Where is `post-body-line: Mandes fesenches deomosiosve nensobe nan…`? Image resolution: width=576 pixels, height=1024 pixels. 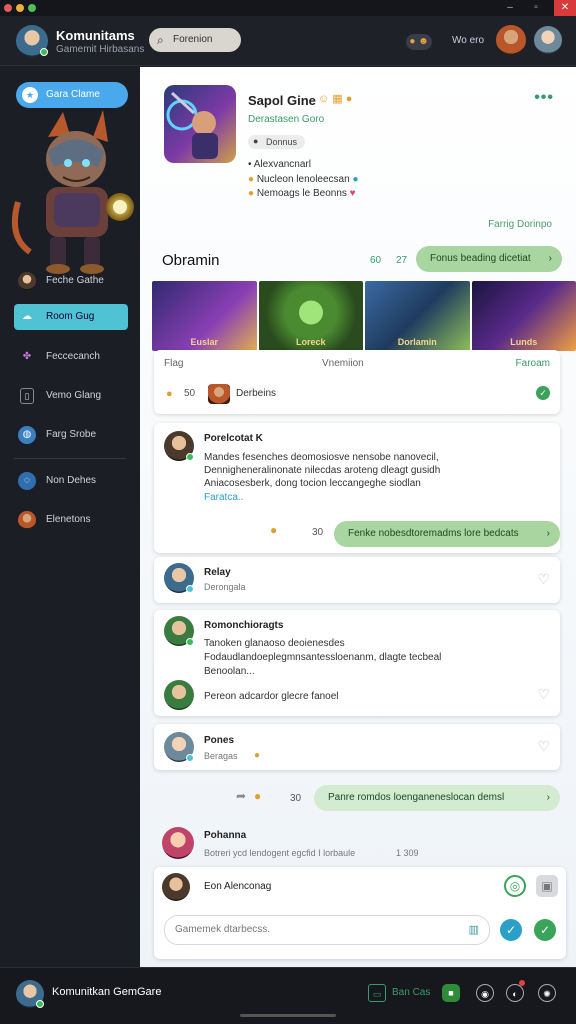 post-body-line: Mandes fesenches deomosiosve nensobe nan… is located at coordinates (321, 457).